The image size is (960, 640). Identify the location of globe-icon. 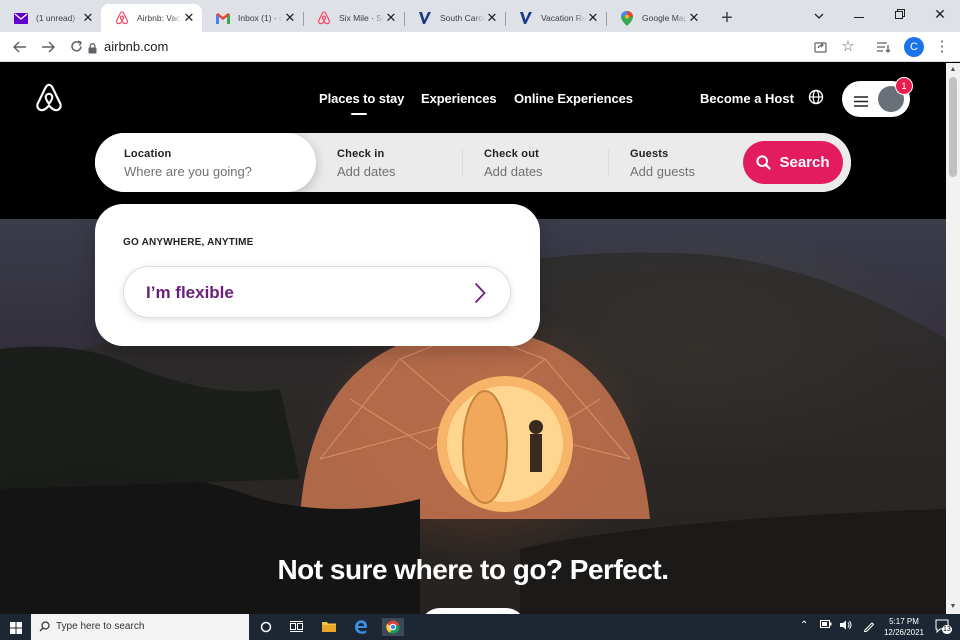
(816, 99).